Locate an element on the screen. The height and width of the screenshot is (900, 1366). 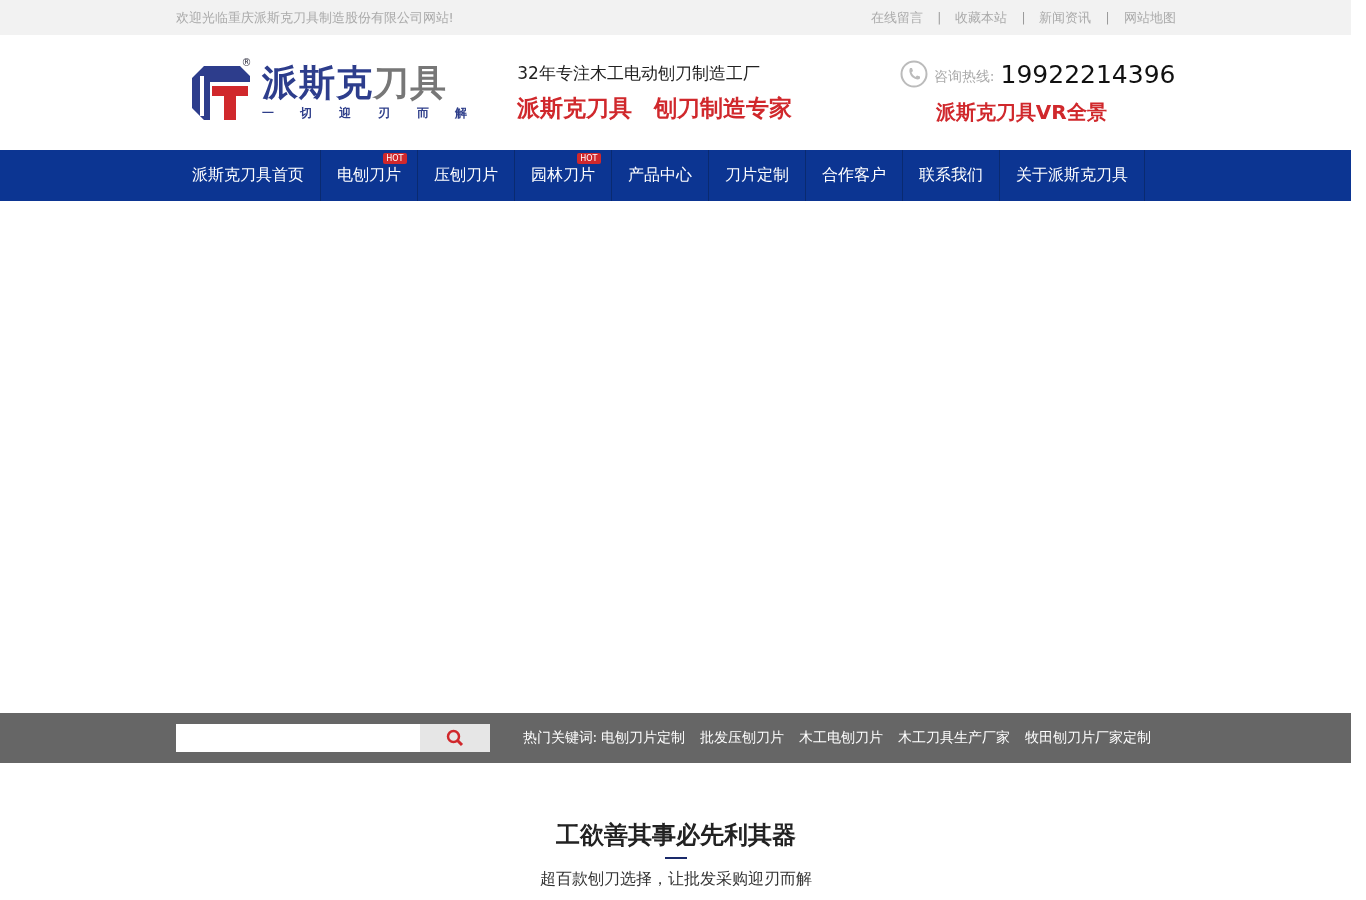
slogan-text: 32年专注木工电动刨刀制造工厂 is located at coordinates (639, 73).